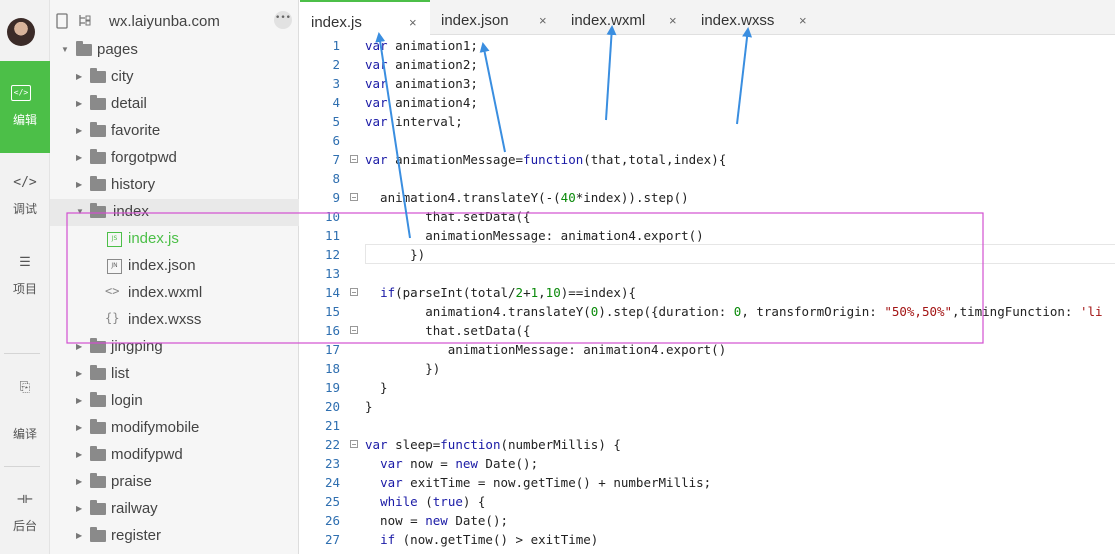 The width and height of the screenshot is (1115, 554). Describe the element at coordinates (174, 77) in the screenshot. I see `tree-folder: ▶ city` at that location.